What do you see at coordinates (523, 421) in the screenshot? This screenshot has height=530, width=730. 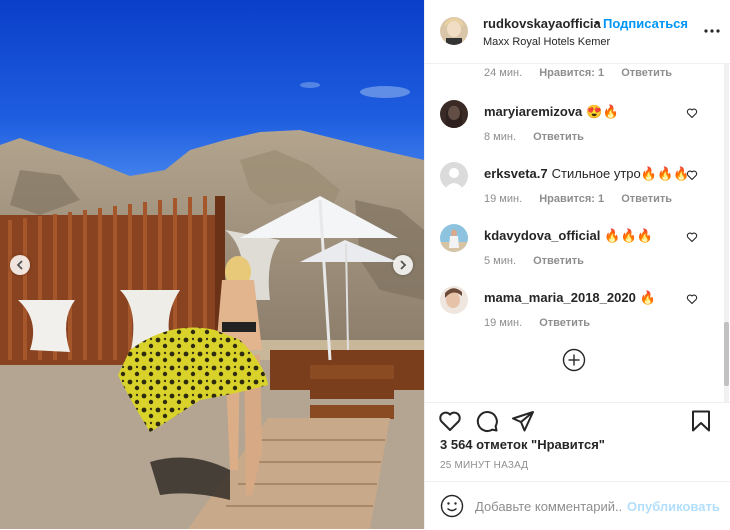 I see `paper-plane-icon` at bounding box center [523, 421].